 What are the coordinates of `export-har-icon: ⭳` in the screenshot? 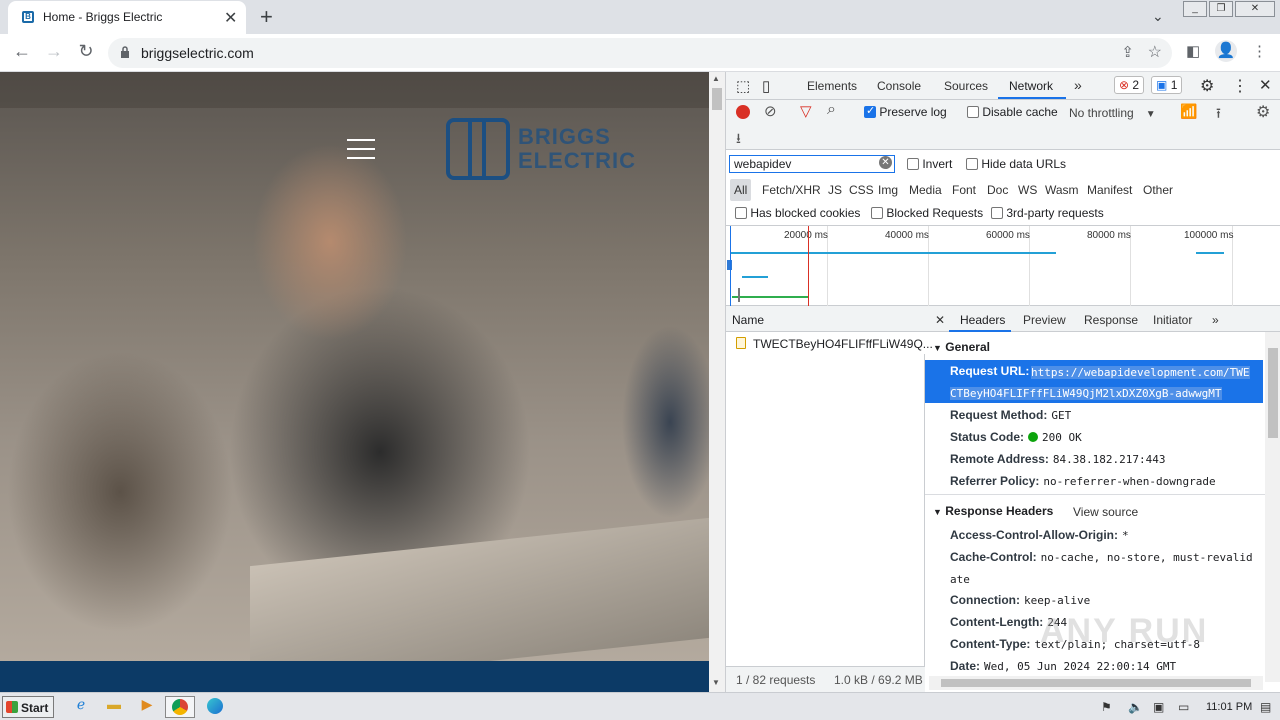 It's located at (738, 140).